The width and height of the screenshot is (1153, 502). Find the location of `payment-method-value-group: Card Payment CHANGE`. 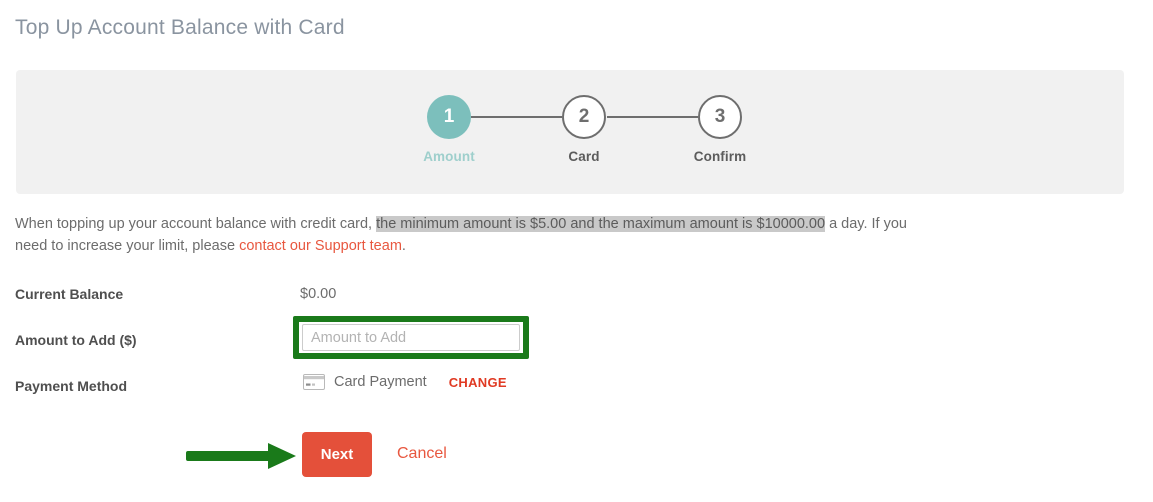

payment-method-value-group: Card Payment CHANGE is located at coordinates (405, 382).